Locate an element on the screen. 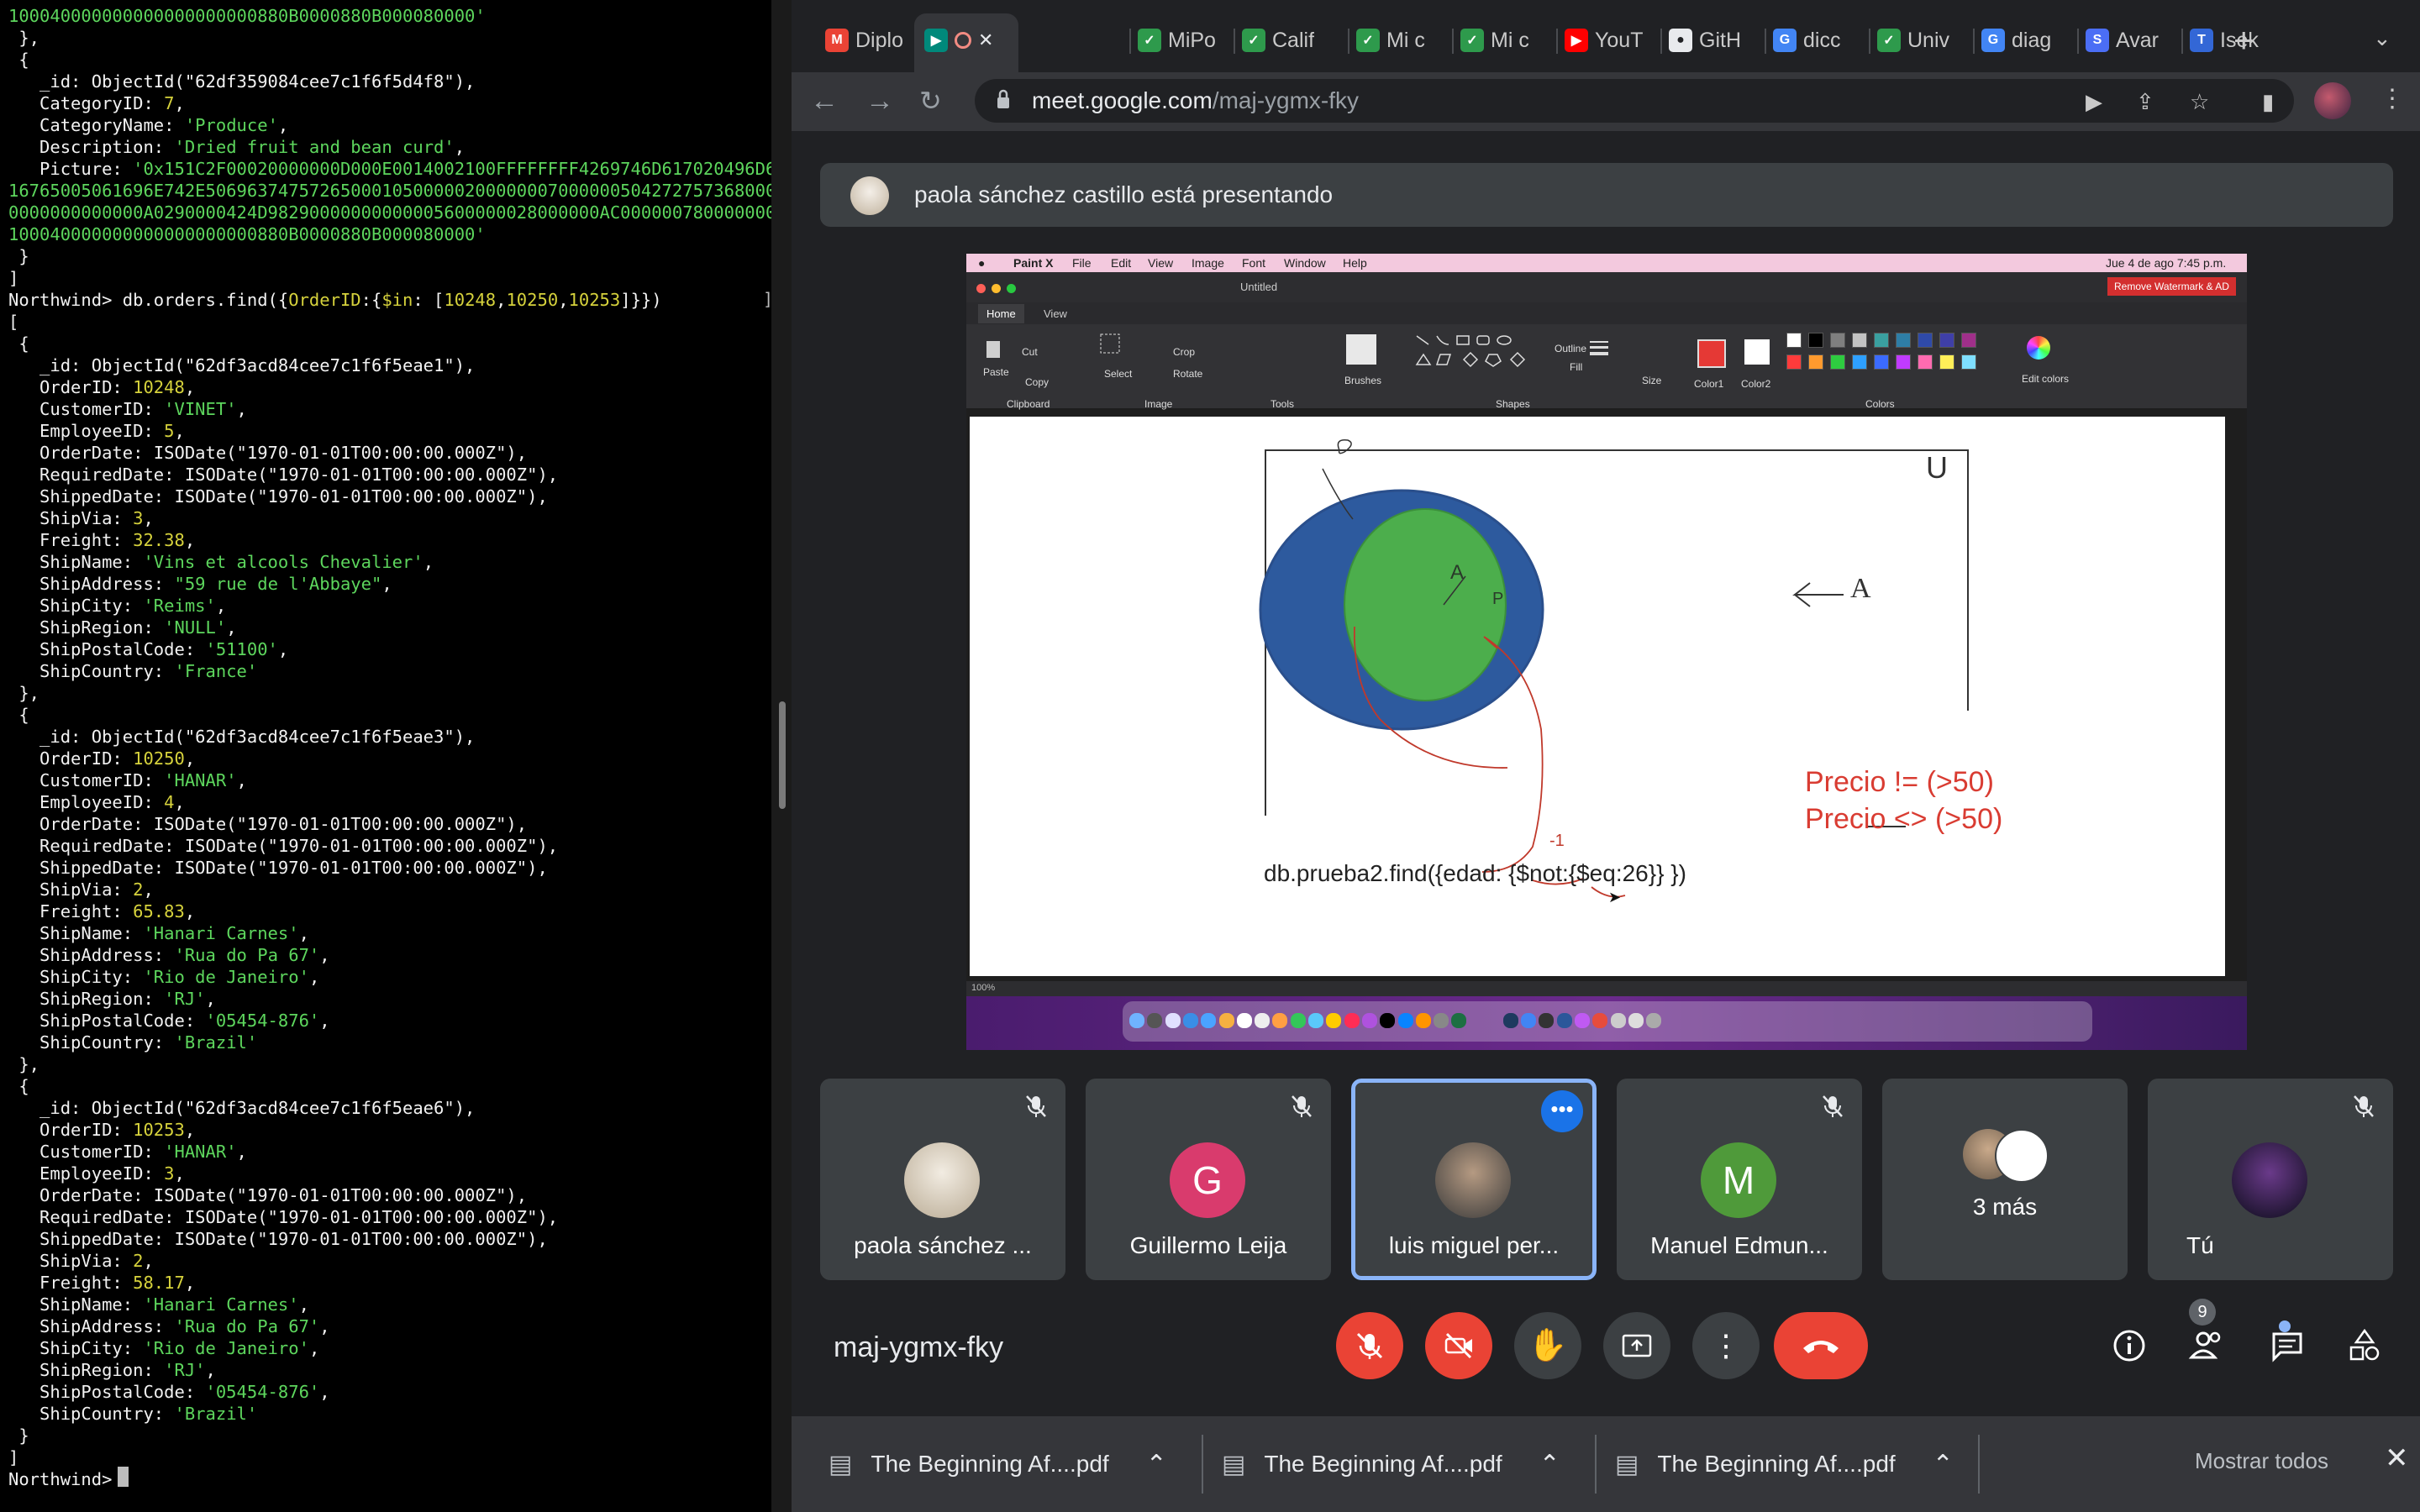 The width and height of the screenshot is (2420, 1512). terminal-text: OrderID: is located at coordinates (71, 387).